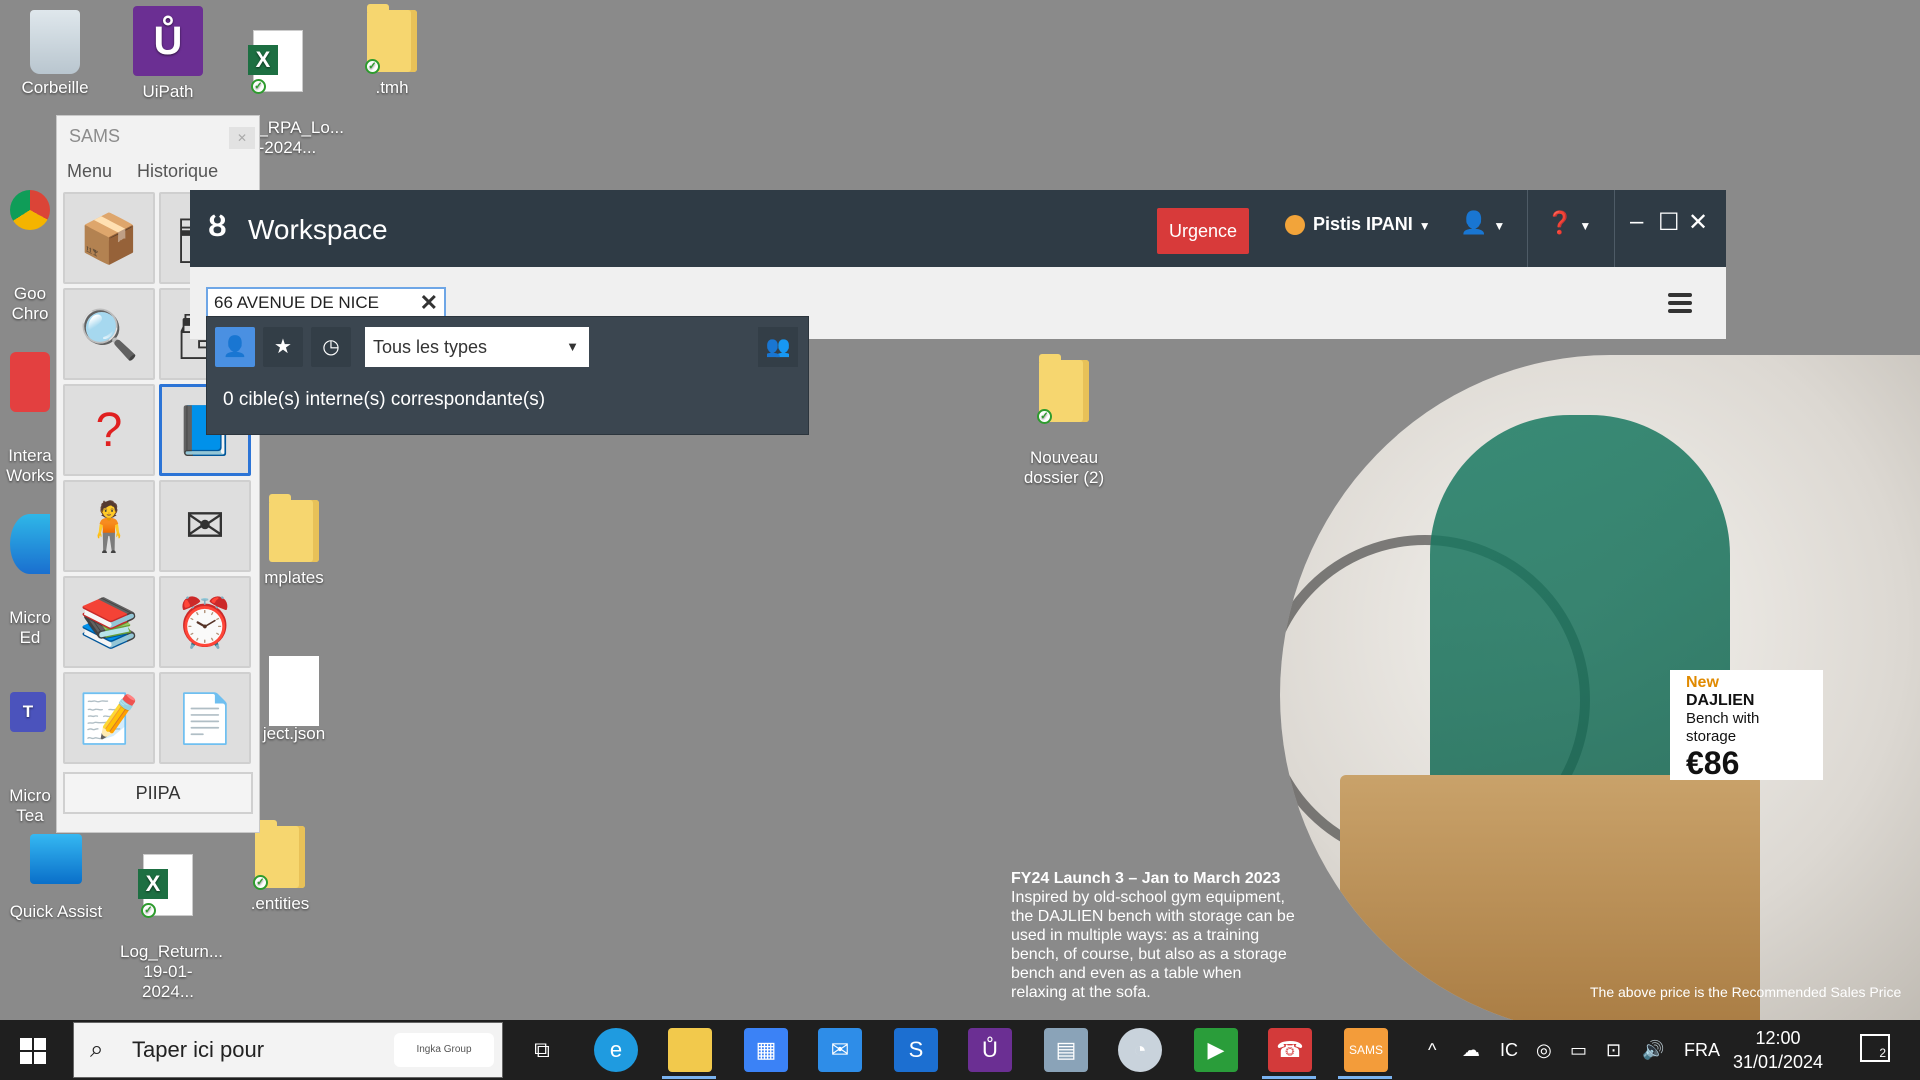  I want to click on minimize-button: –, so click(1636, 222).